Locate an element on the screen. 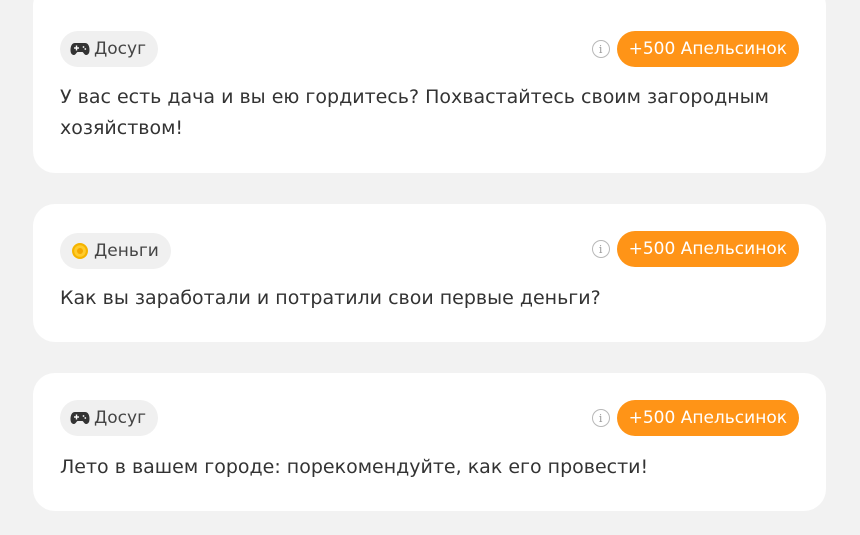 The width and height of the screenshot is (860, 535). coin-icon is located at coordinates (80, 251).